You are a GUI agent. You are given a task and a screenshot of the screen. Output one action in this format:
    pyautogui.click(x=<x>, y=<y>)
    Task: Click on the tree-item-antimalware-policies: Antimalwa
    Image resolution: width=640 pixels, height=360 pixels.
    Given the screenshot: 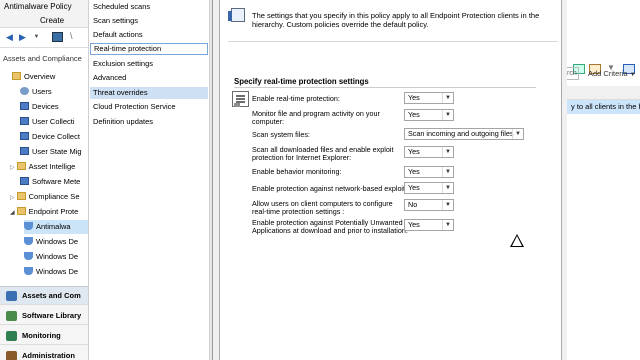 What is the action you would take?
    pyautogui.click(x=56, y=227)
    